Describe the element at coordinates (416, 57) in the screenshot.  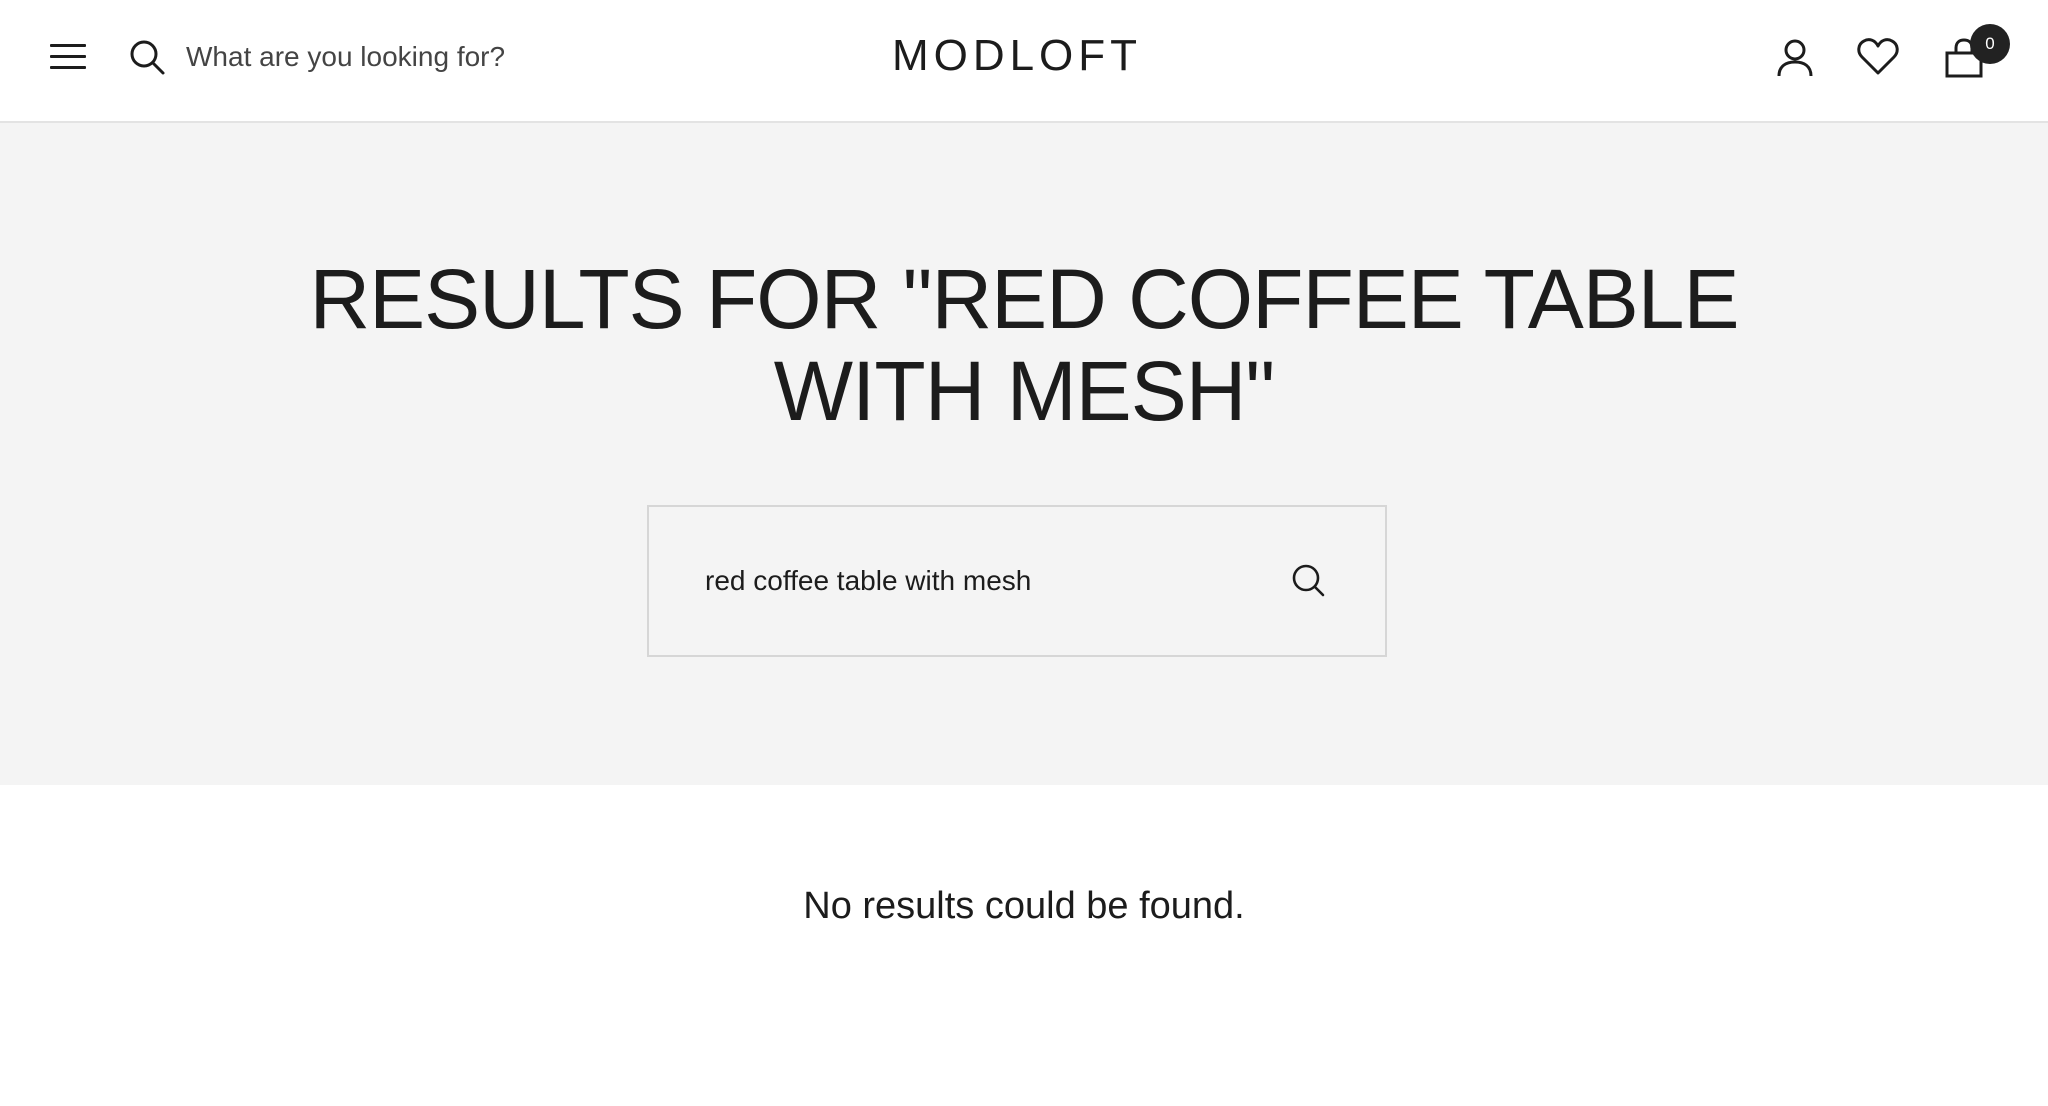
I see `header-search-input` at that location.